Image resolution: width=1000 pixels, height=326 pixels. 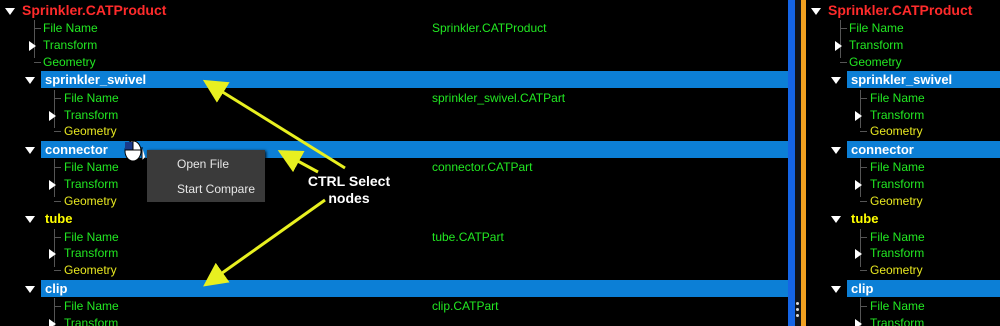 I want to click on callout-line-1: CTRL Select, so click(x=349, y=181).